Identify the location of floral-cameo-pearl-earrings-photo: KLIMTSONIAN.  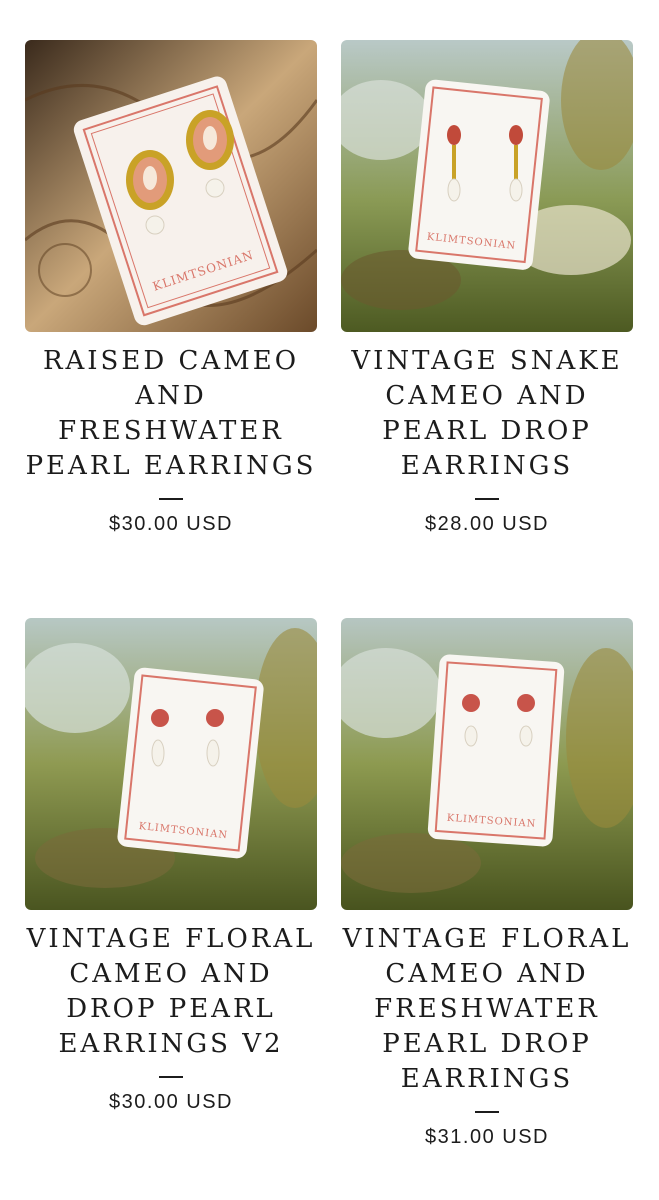
(487, 764).